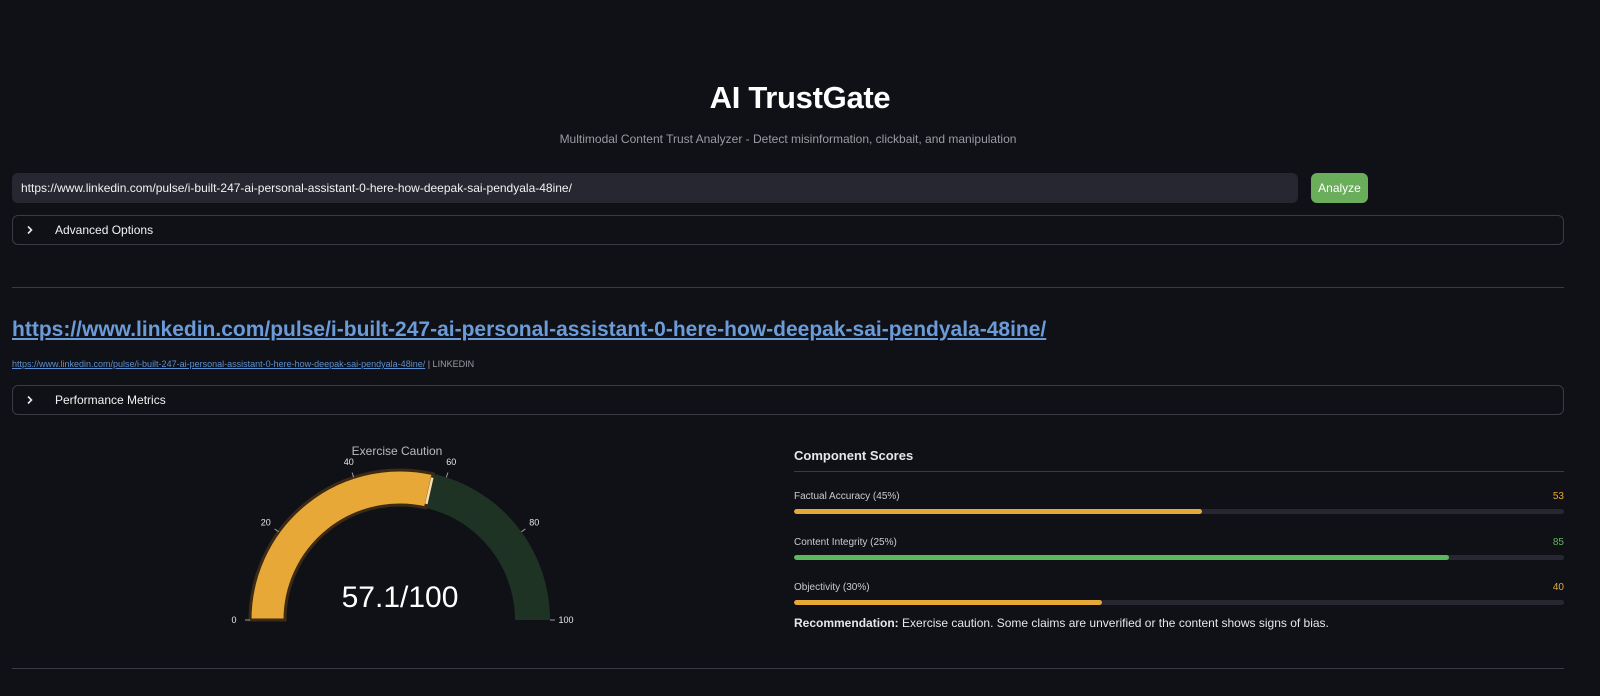 Image resolution: width=1600 pixels, height=696 pixels. I want to click on bottom-divider, so click(788, 668).